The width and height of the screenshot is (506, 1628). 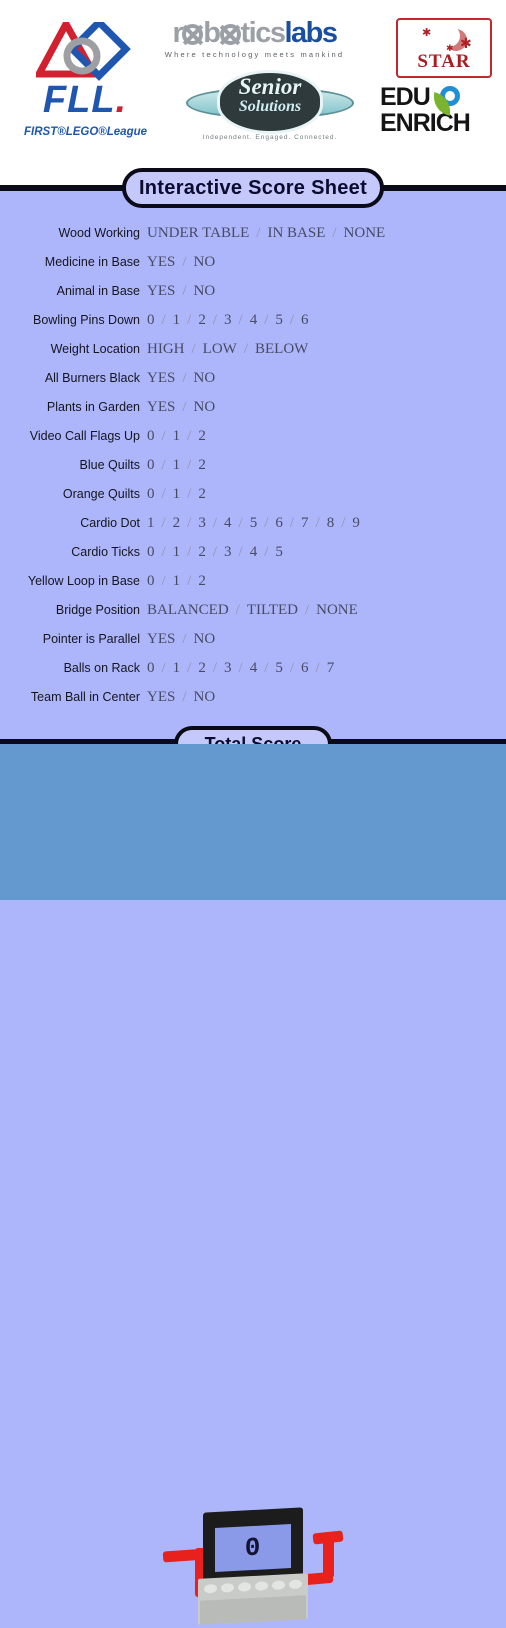 What do you see at coordinates (188, 610) in the screenshot?
I see `score-option: BALANCED` at bounding box center [188, 610].